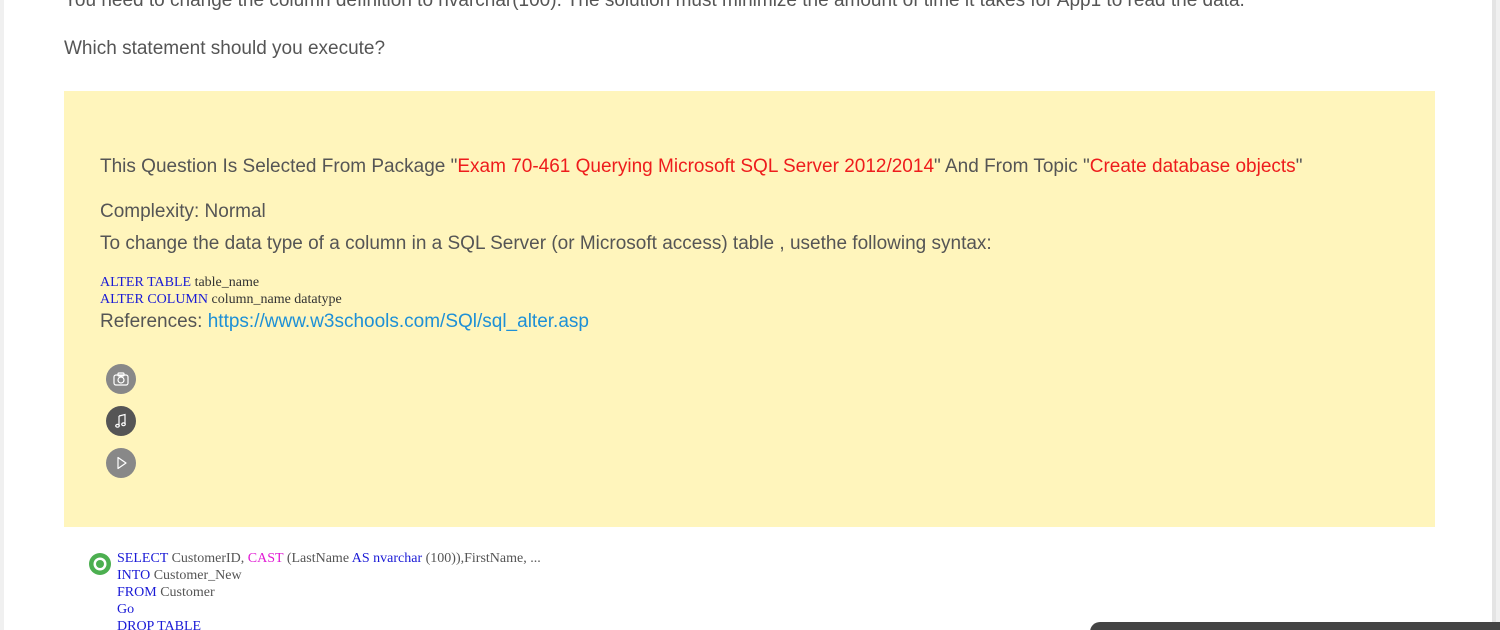  I want to click on code-keyword: DROP TABLE, so click(159, 624).